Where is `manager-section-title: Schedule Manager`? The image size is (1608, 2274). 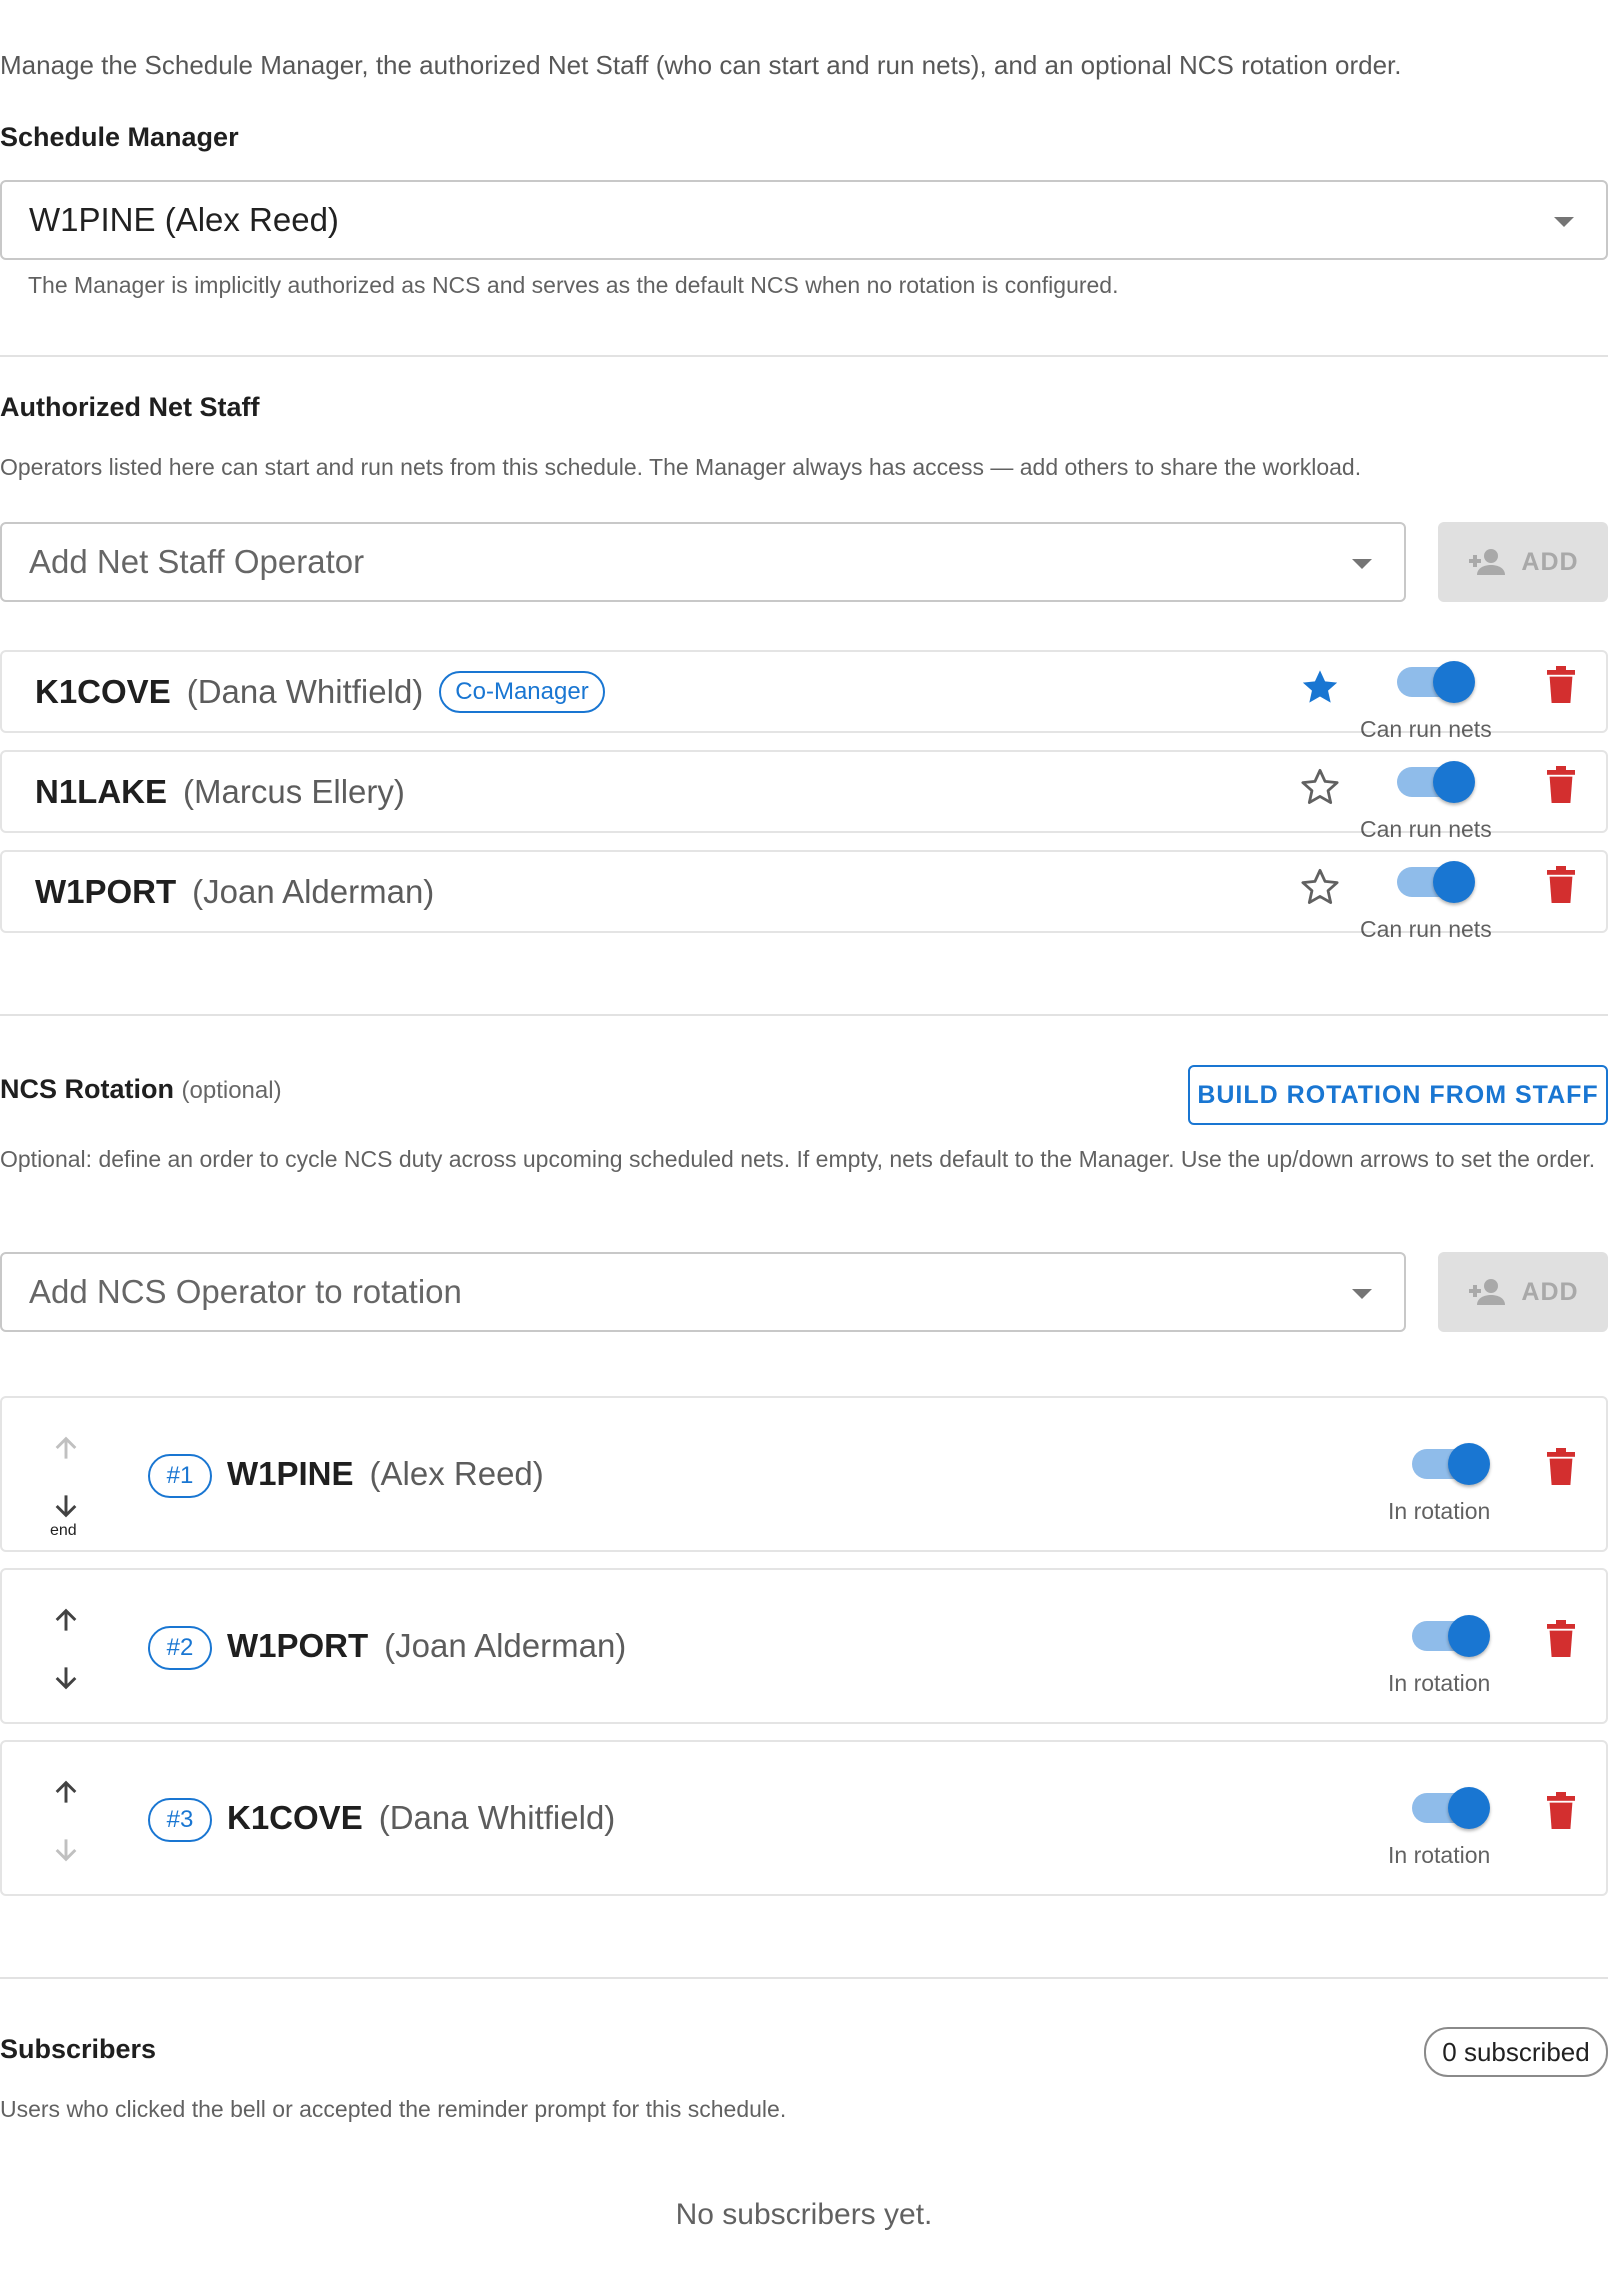
manager-section-title: Schedule Manager is located at coordinates (119, 137).